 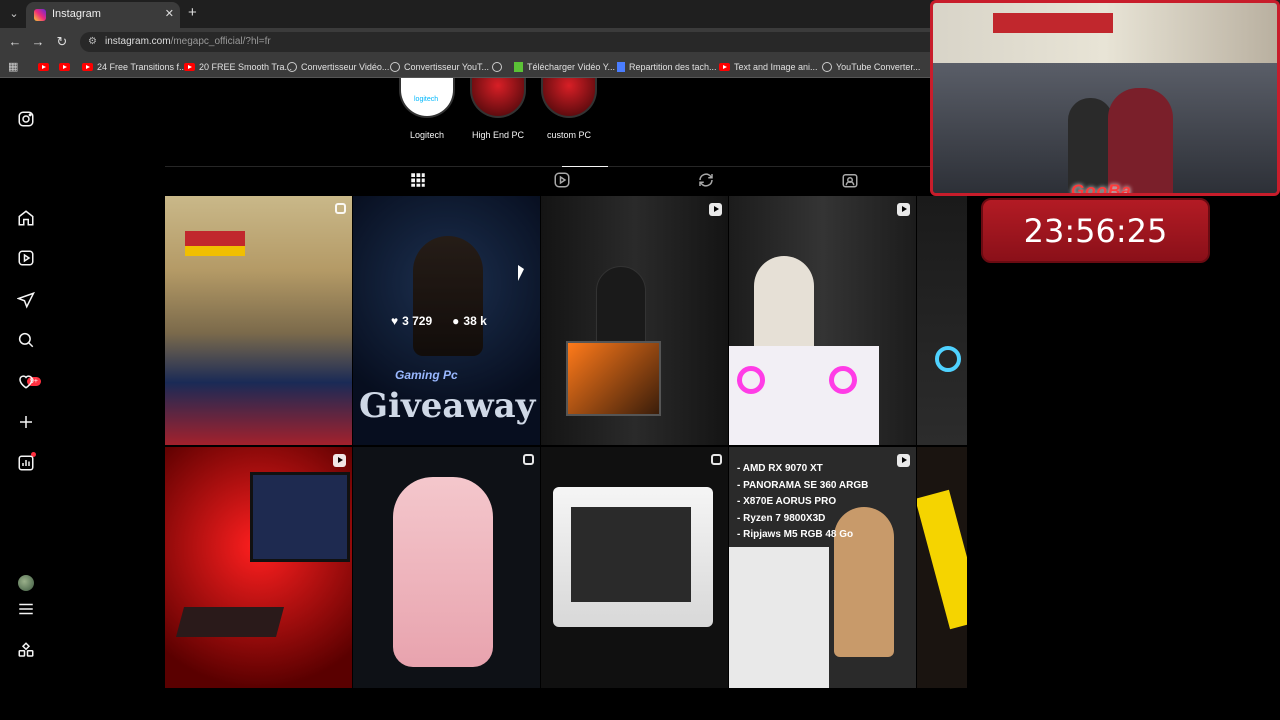 I want to click on spec-line: - AMD RX 9070 XT, so click(x=780, y=468).